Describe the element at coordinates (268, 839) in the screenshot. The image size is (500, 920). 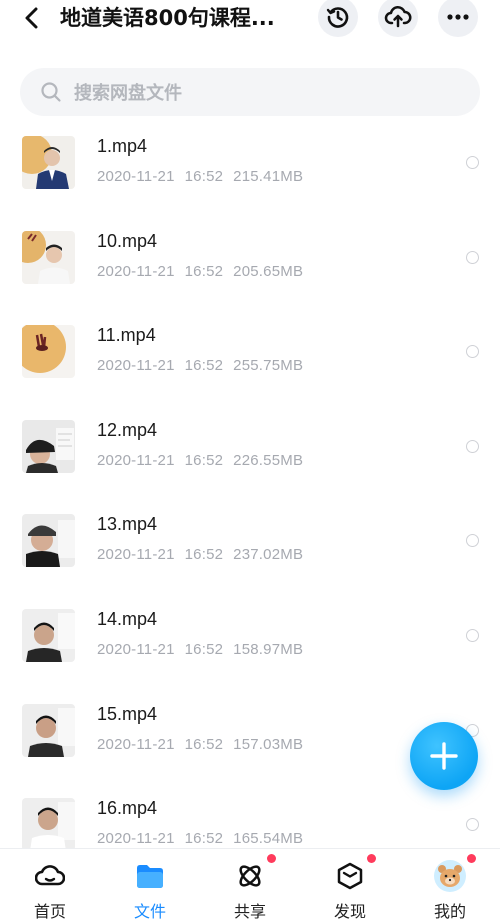
I see `file-size: 165.54MB` at that location.